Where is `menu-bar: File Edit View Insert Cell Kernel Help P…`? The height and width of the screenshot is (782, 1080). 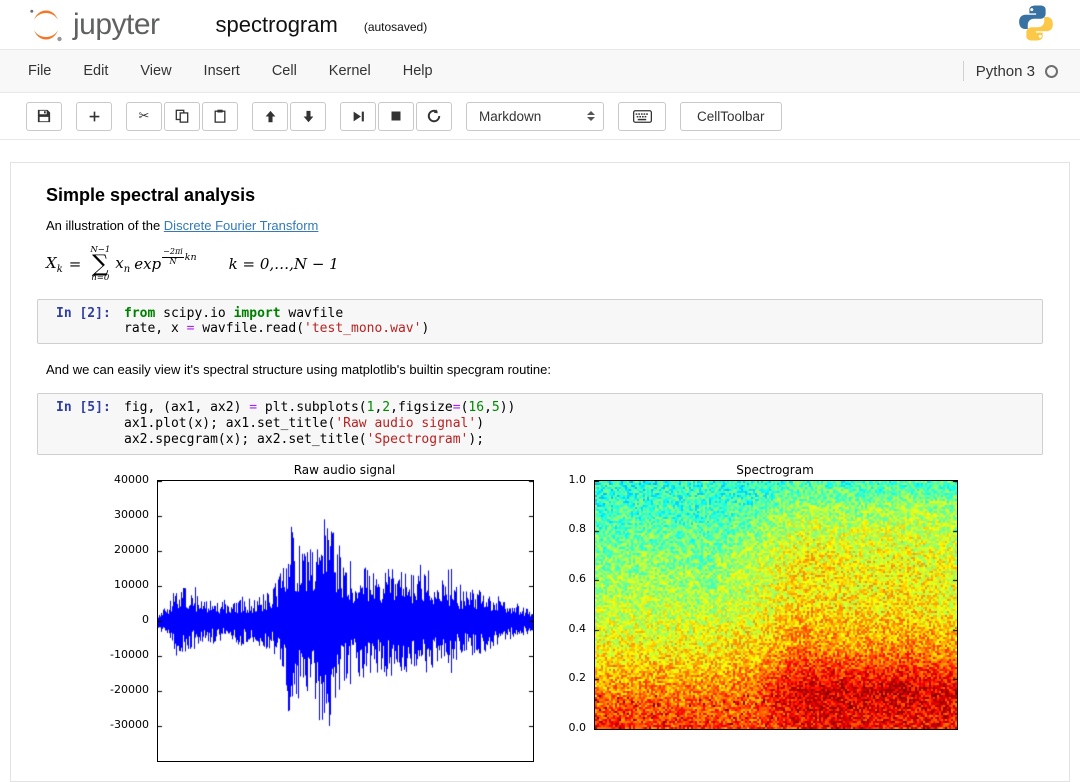 menu-bar: File Edit View Insert Cell Kernel Help P… is located at coordinates (540, 71).